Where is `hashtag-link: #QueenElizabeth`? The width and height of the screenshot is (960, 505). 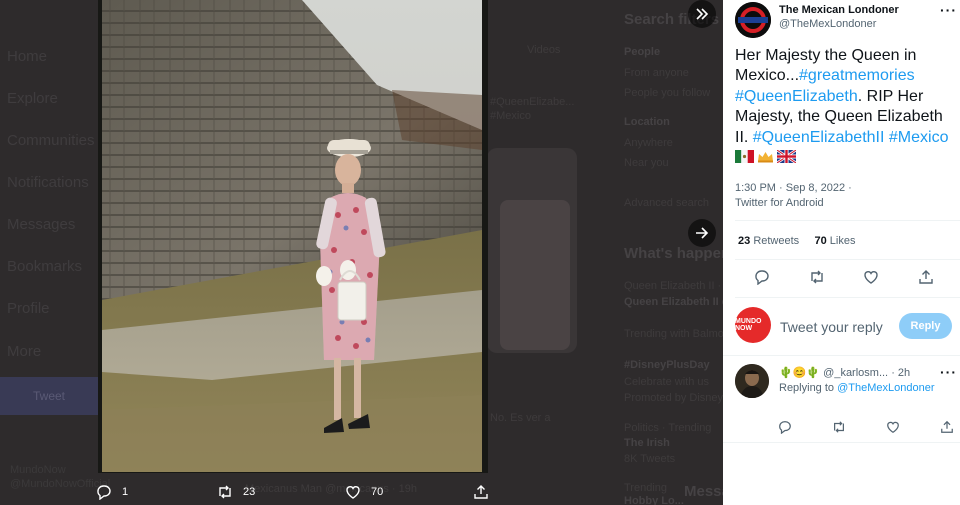
hashtag-link: #QueenElizabeth is located at coordinates (796, 96).